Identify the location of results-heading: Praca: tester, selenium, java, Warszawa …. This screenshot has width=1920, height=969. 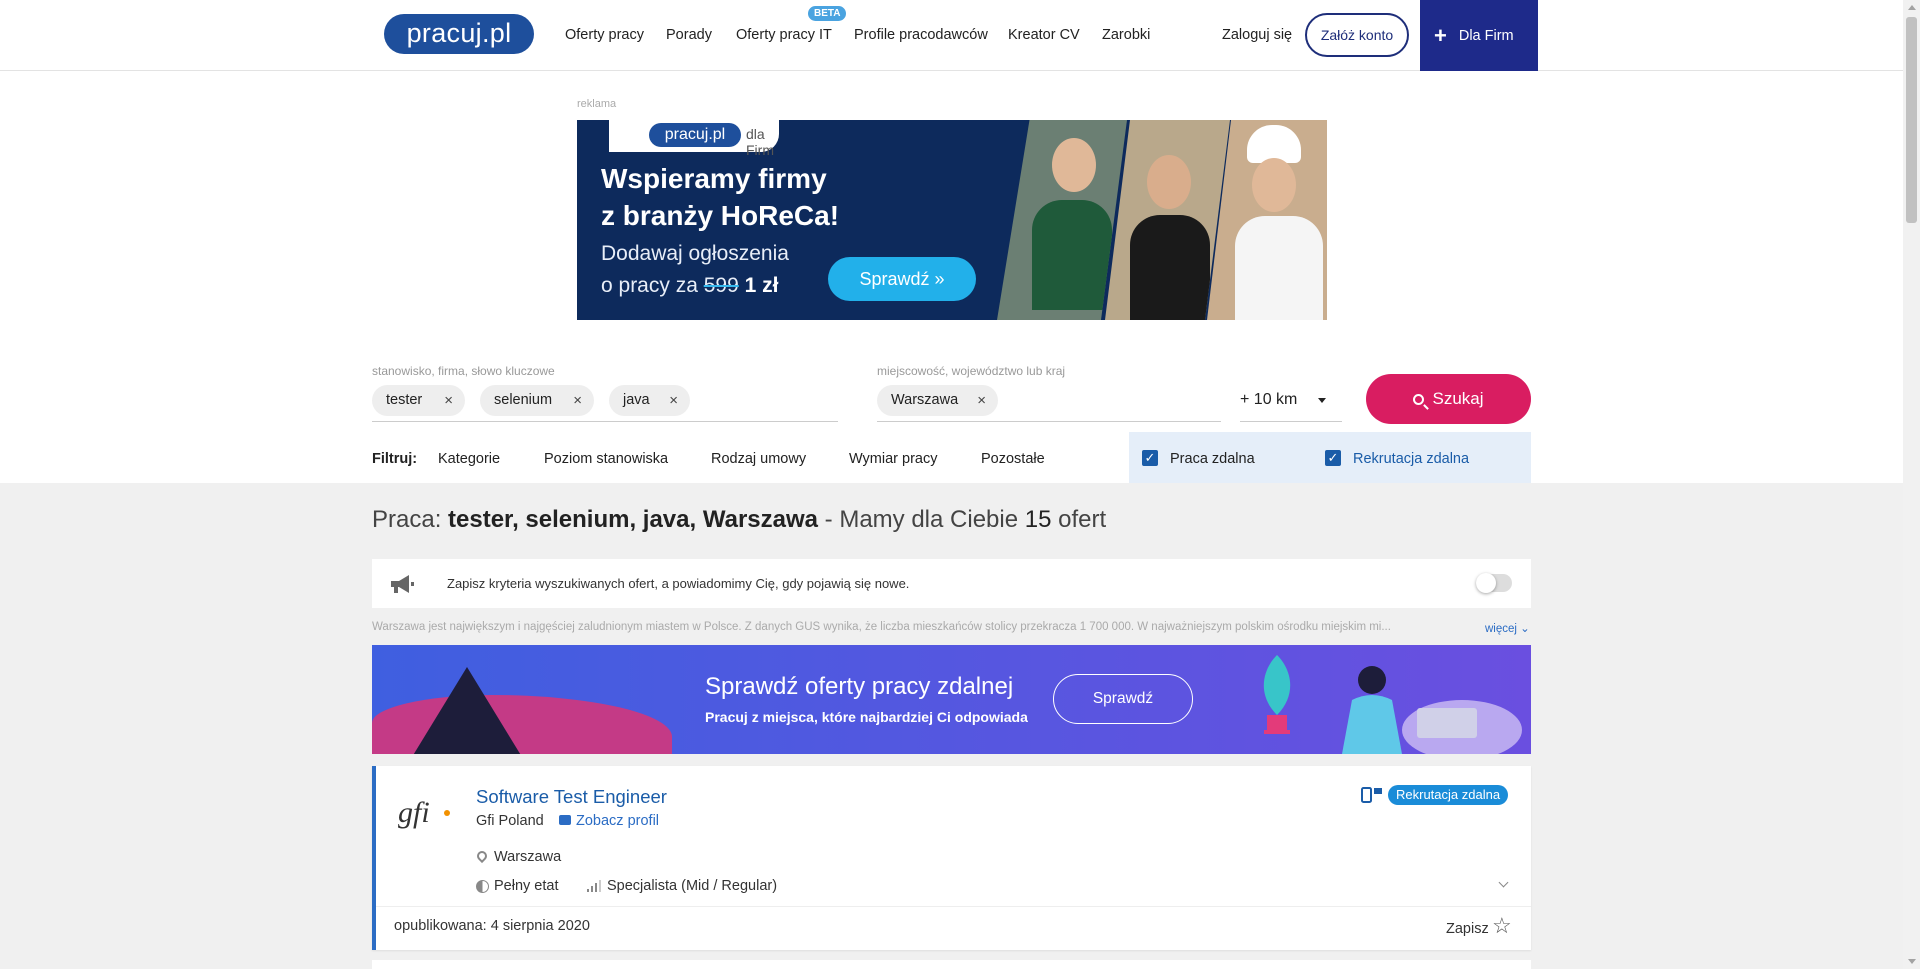
(739, 520).